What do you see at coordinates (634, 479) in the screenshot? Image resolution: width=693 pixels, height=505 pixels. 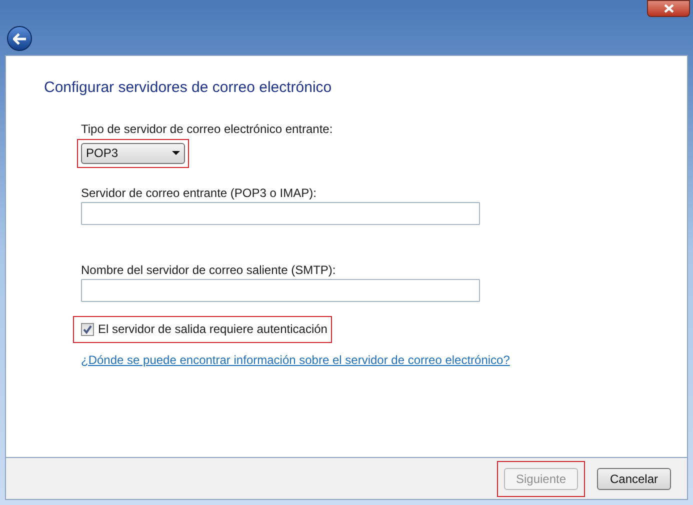 I see `dialog-button: Cancelar` at bounding box center [634, 479].